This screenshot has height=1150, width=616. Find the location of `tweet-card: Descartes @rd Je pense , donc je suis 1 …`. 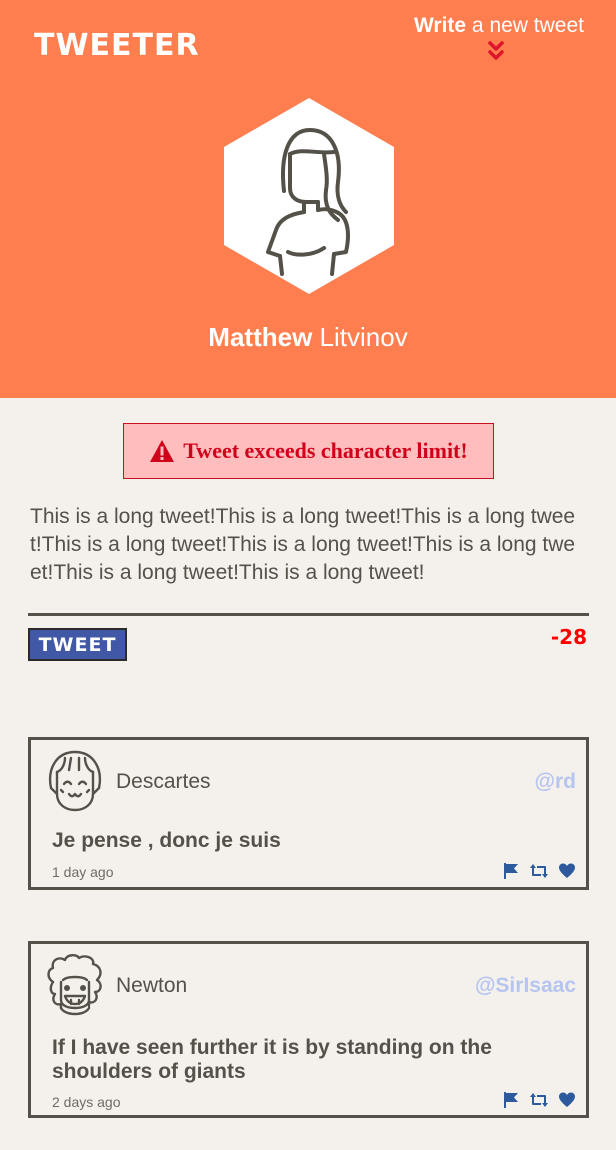

tweet-card: Descartes @rd Je pense , donc je suis 1 … is located at coordinates (308, 813).